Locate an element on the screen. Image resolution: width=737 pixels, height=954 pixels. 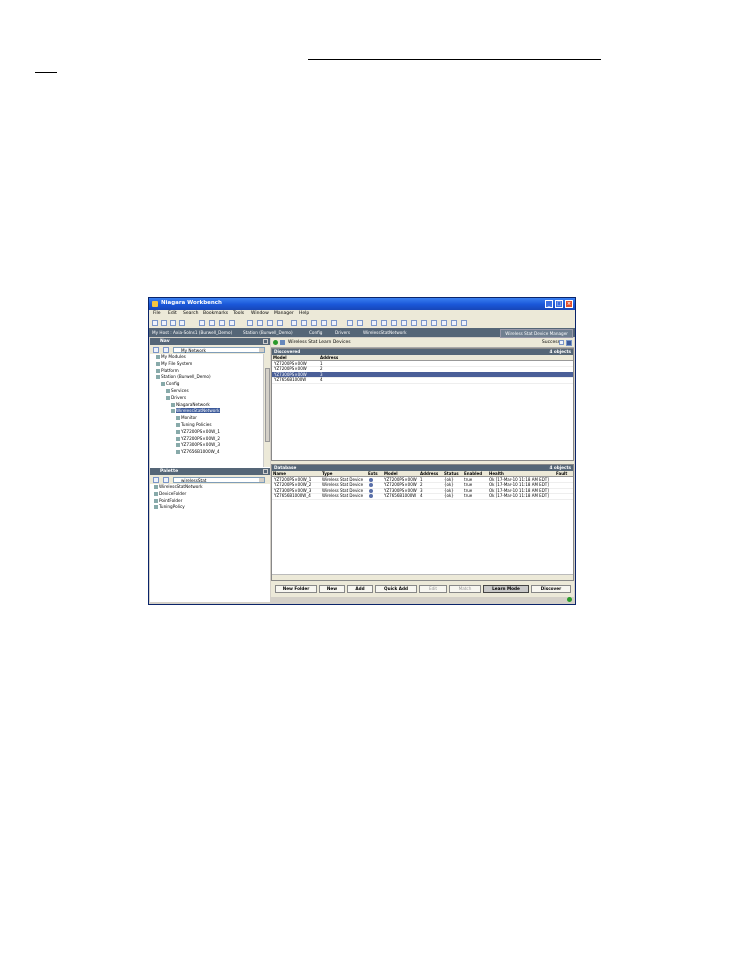
nav-tree-node: My File System is located at coordinates (174, 363).